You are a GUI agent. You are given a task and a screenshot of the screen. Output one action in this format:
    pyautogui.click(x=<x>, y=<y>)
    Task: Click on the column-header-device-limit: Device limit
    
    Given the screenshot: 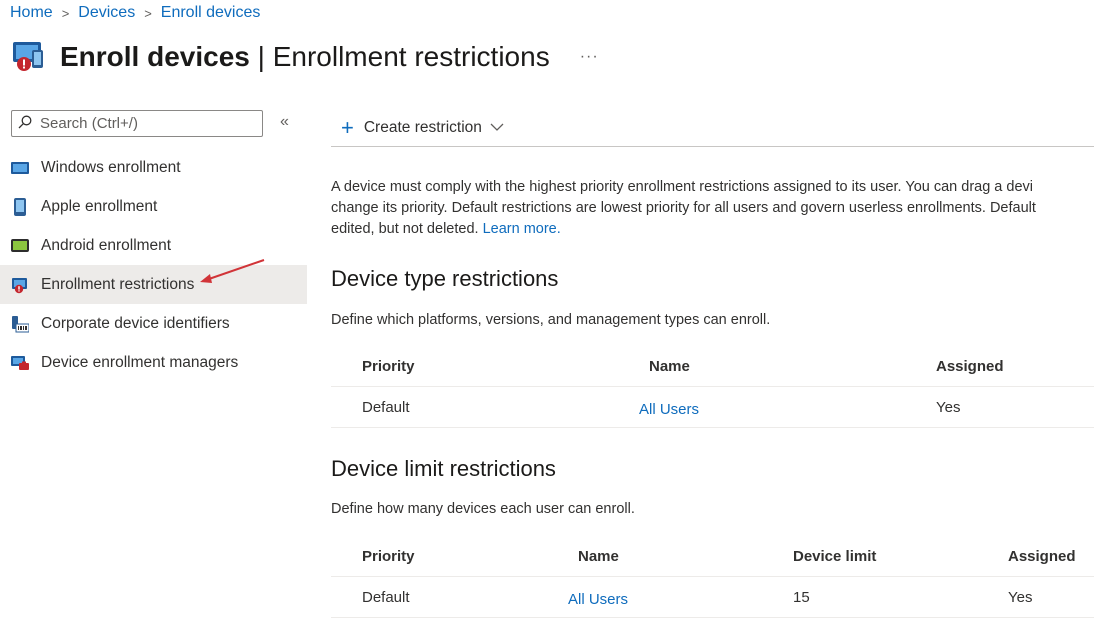 What is the action you would take?
    pyautogui.click(x=834, y=556)
    